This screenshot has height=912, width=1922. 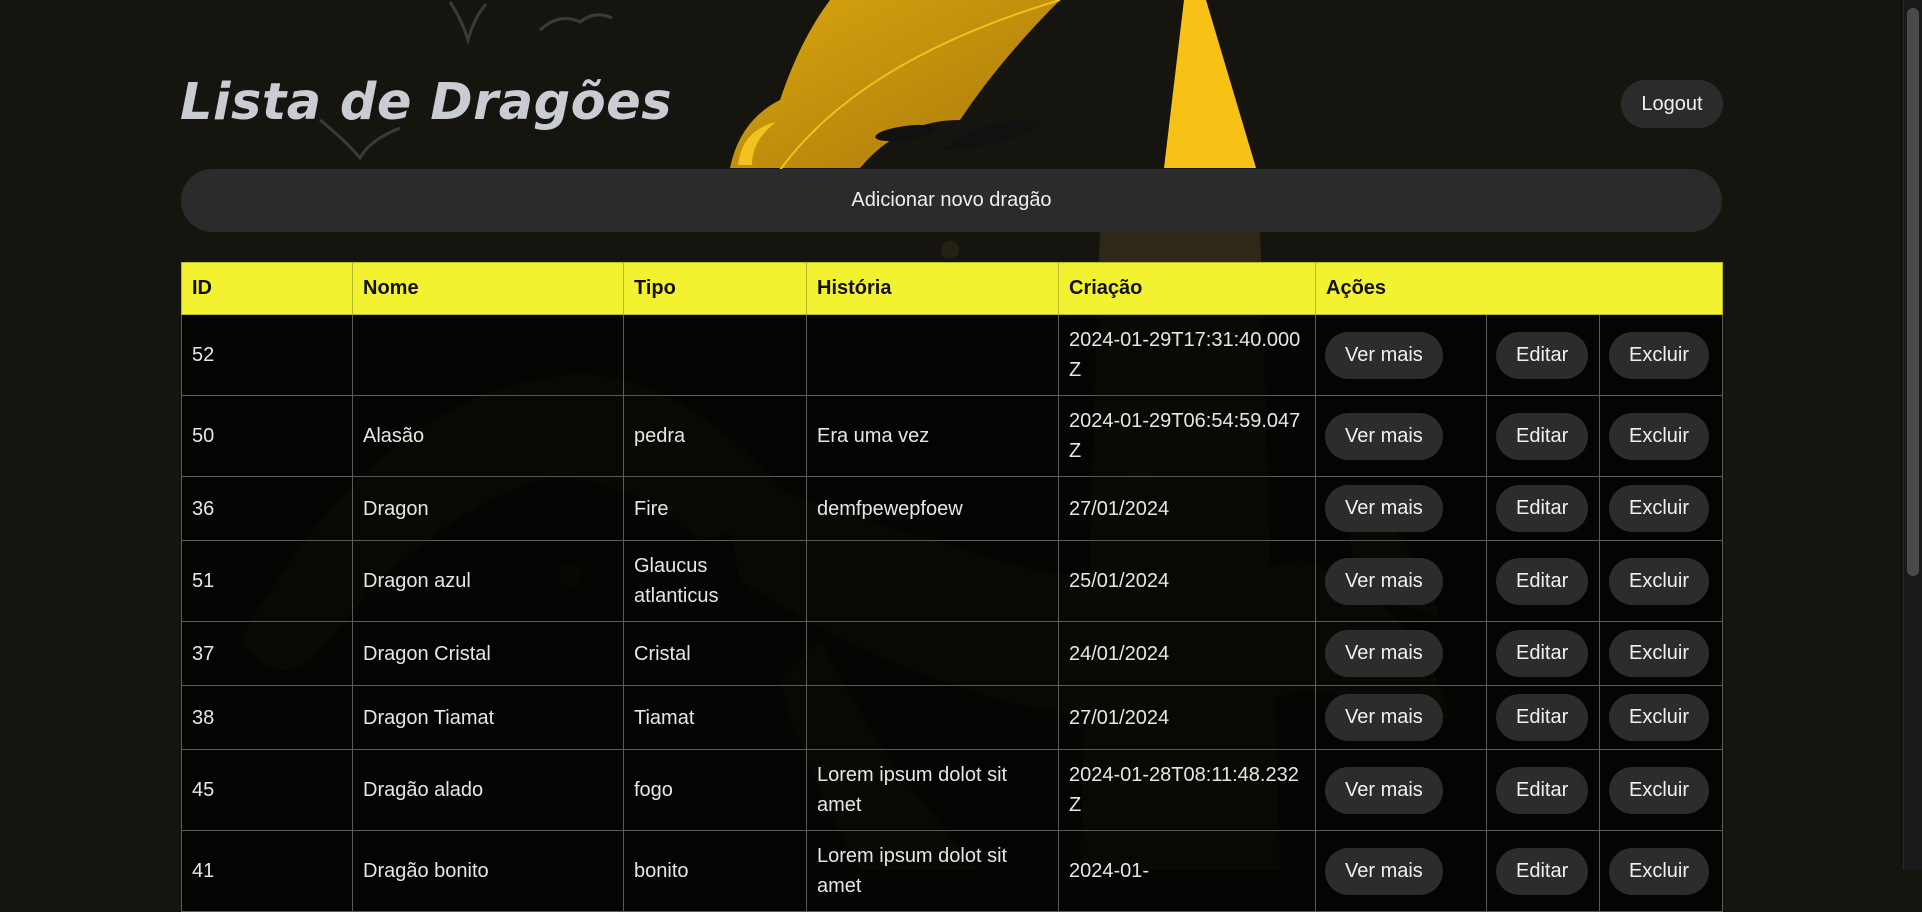 What do you see at coordinates (715, 436) in the screenshot?
I see `cell-tipo: pedra` at bounding box center [715, 436].